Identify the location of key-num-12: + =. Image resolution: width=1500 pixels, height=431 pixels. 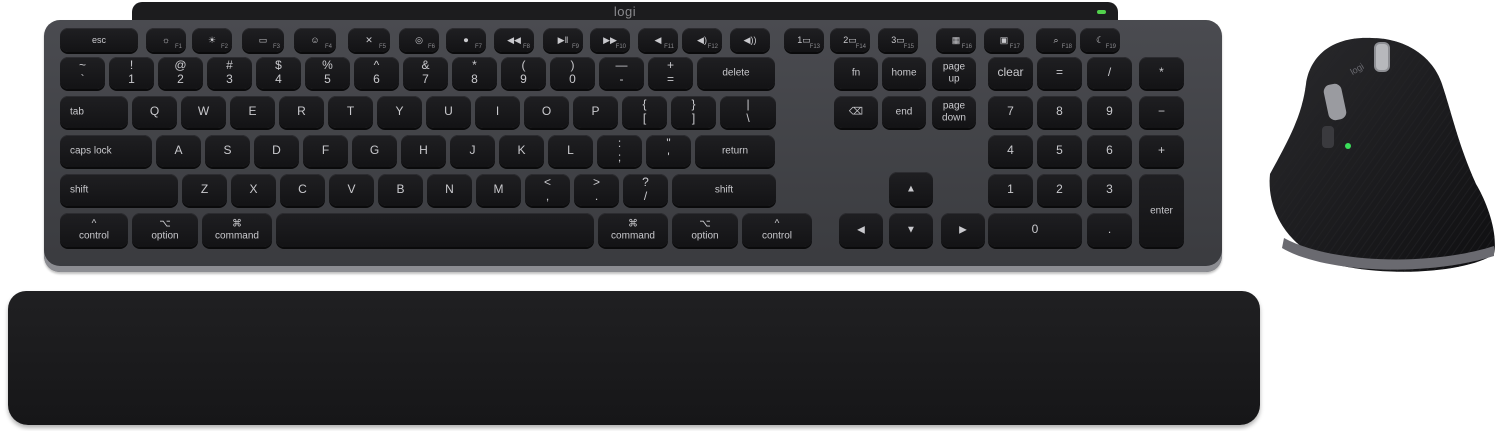
(670, 73).